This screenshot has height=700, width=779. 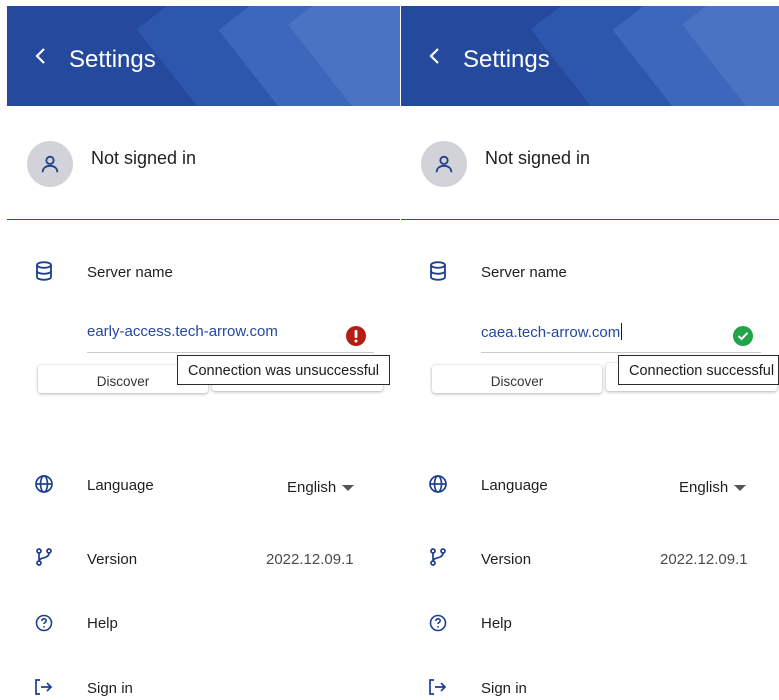 I want to click on server-url-value-wrap: caea.tech-arrow.com, so click(x=552, y=332).